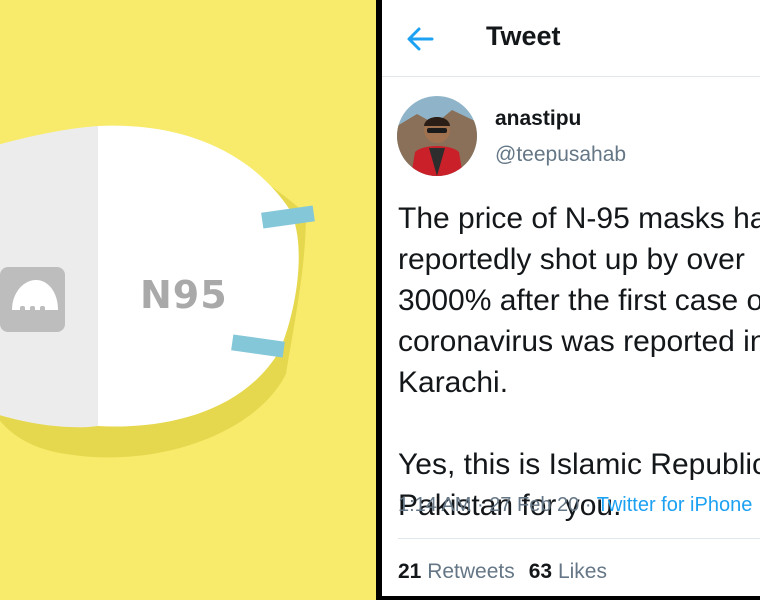 This screenshot has width=760, height=600. Describe the element at coordinates (534, 505) in the screenshot. I see `tweet-date: 27 Feb 20` at that location.